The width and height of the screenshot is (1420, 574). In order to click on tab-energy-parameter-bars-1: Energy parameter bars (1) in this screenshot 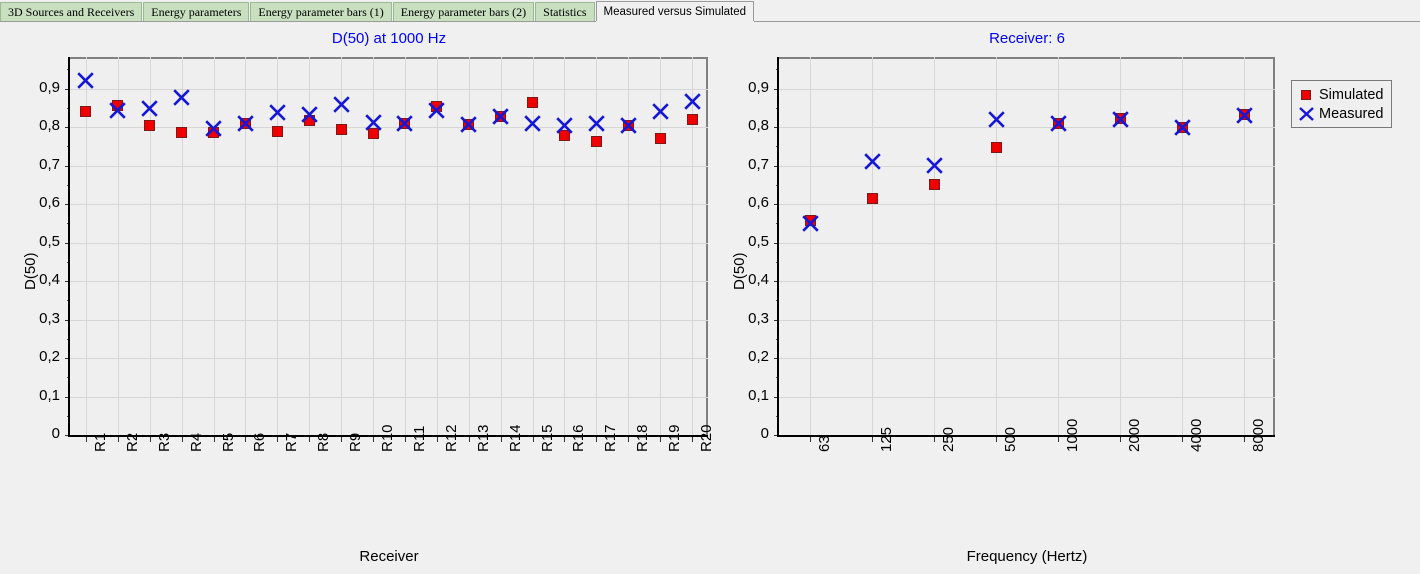, I will do `click(321, 12)`.